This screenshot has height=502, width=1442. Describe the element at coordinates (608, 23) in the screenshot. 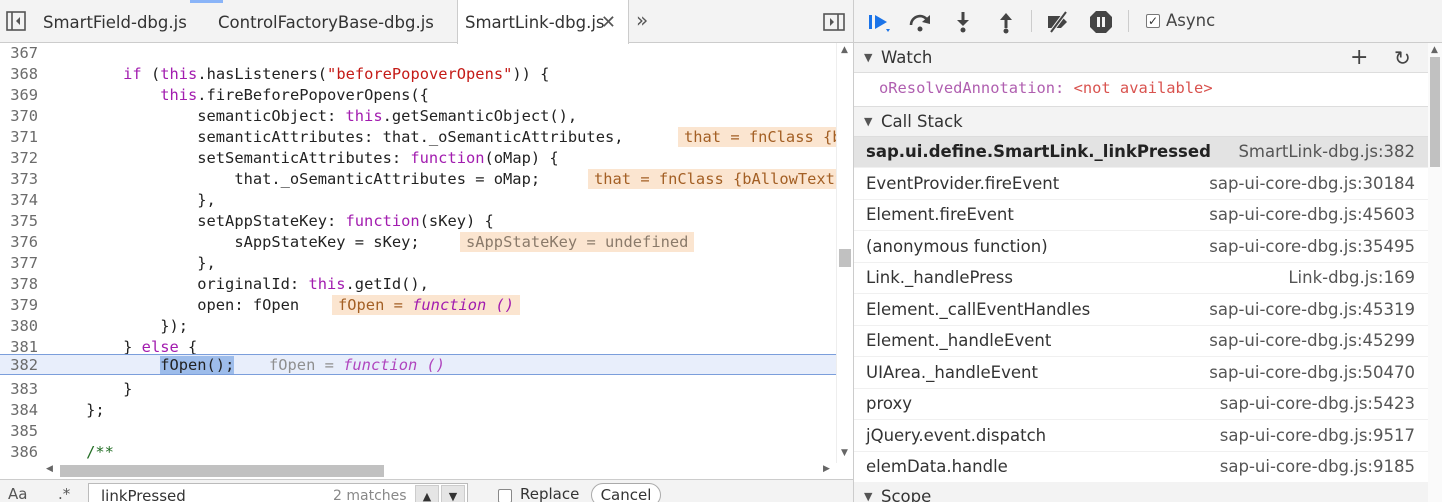

I see `close-icon: ✕` at that location.